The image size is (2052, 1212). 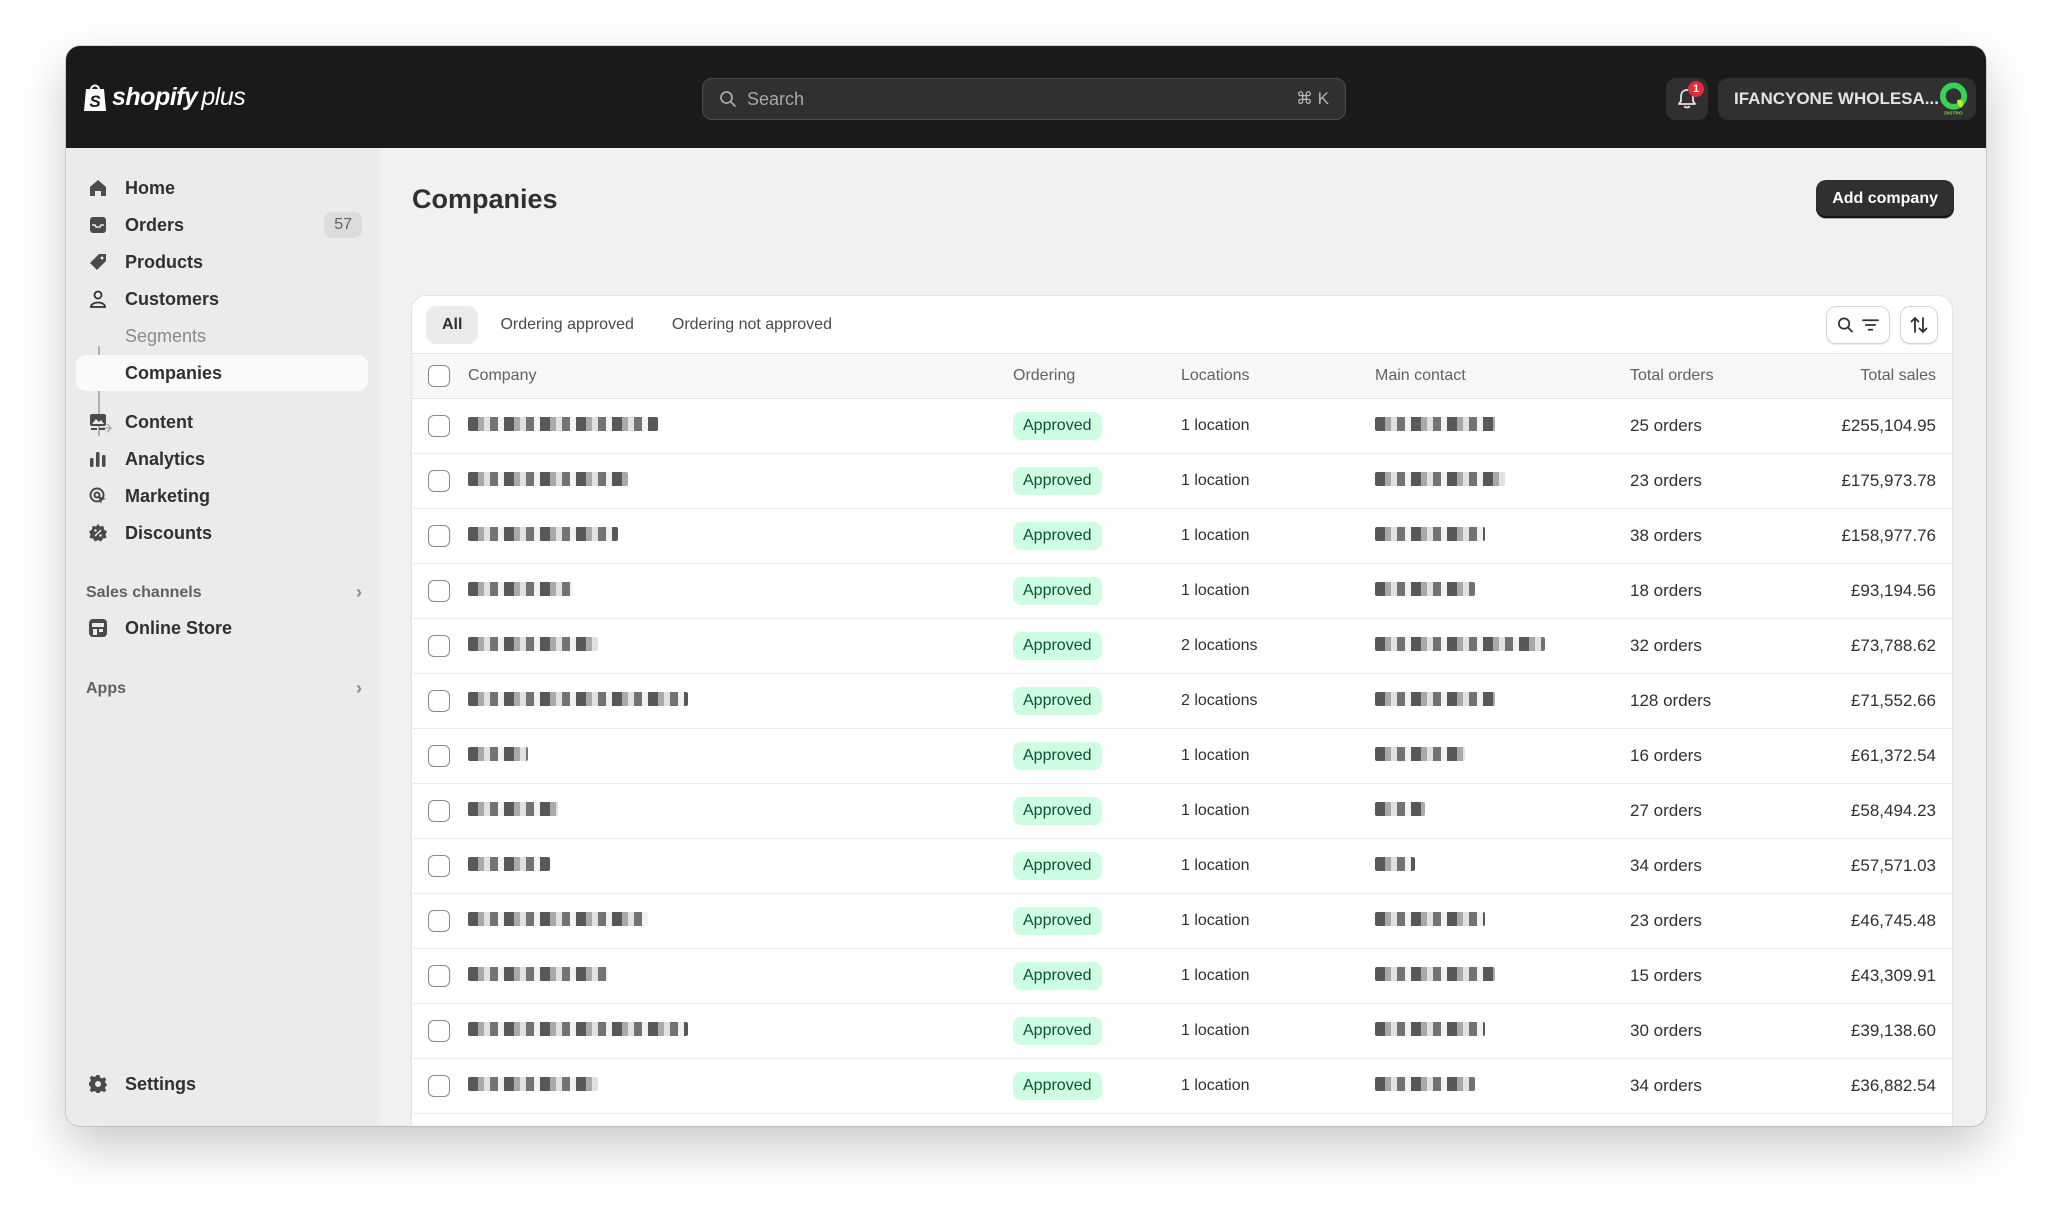 I want to click on total-sales: £73,788.62, so click(x=1876, y=646).